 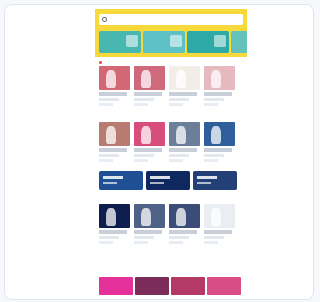 I want to click on app-header, so click(x=171, y=19).